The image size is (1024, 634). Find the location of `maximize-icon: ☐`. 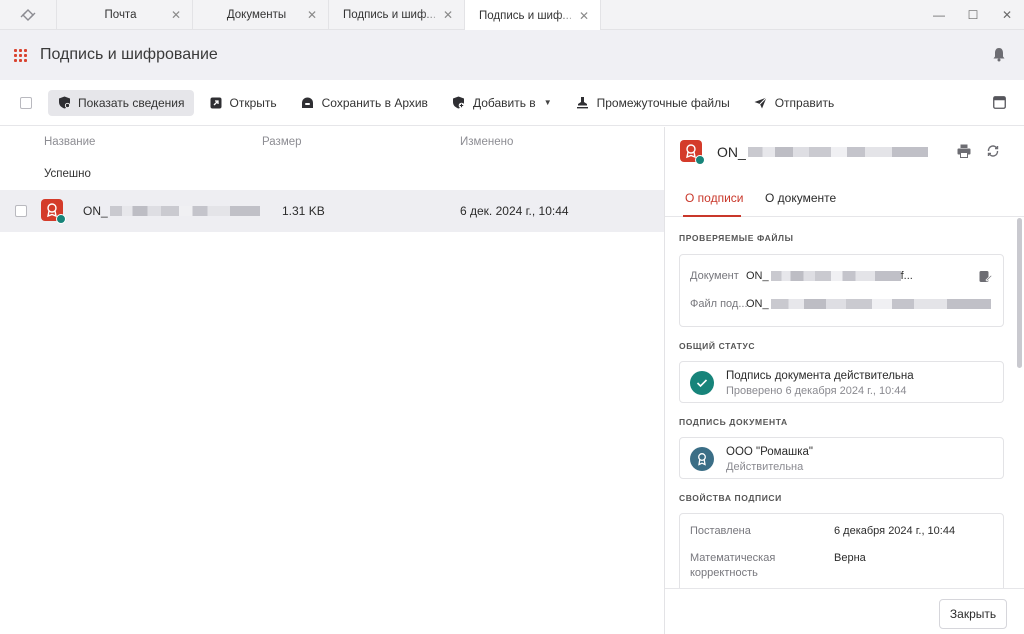

maximize-icon: ☐ is located at coordinates (973, 15).